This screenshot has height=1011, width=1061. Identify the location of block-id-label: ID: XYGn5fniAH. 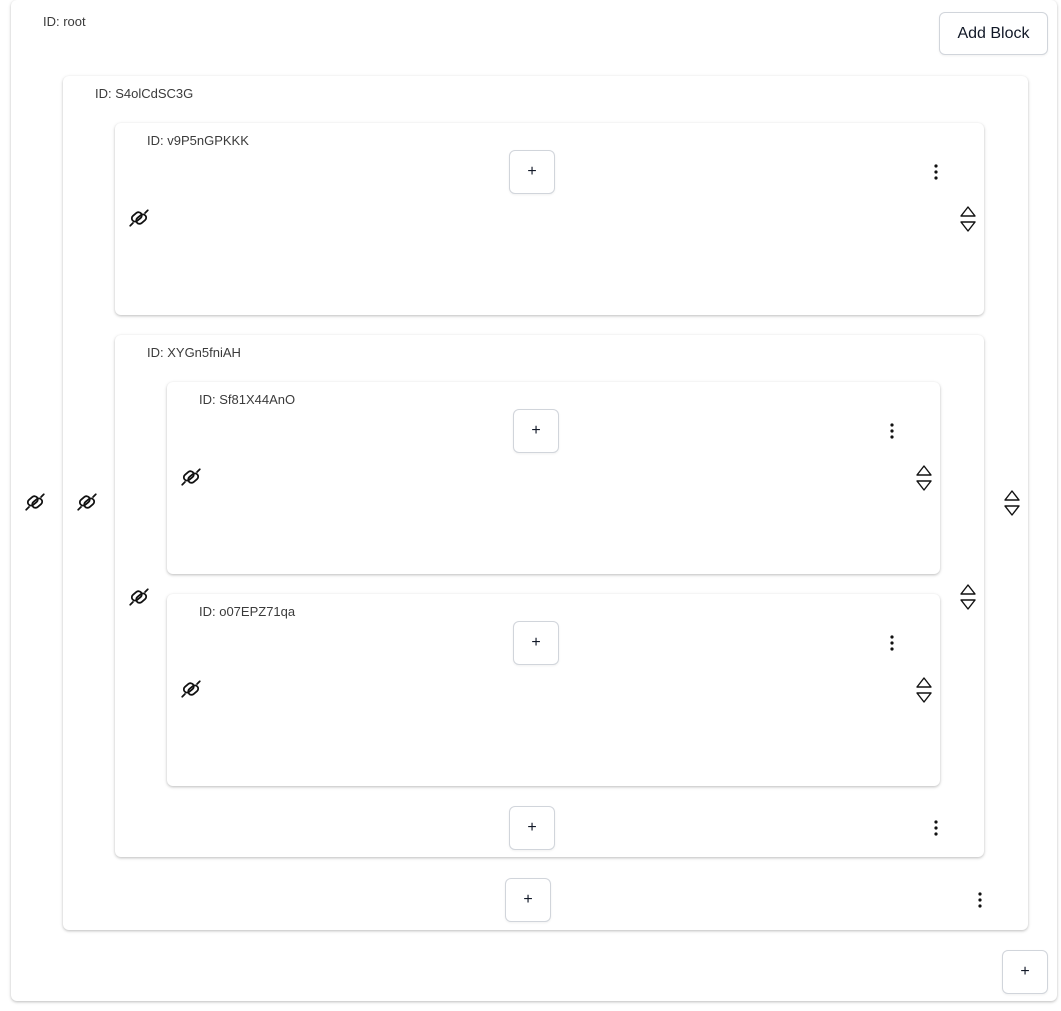
(194, 352).